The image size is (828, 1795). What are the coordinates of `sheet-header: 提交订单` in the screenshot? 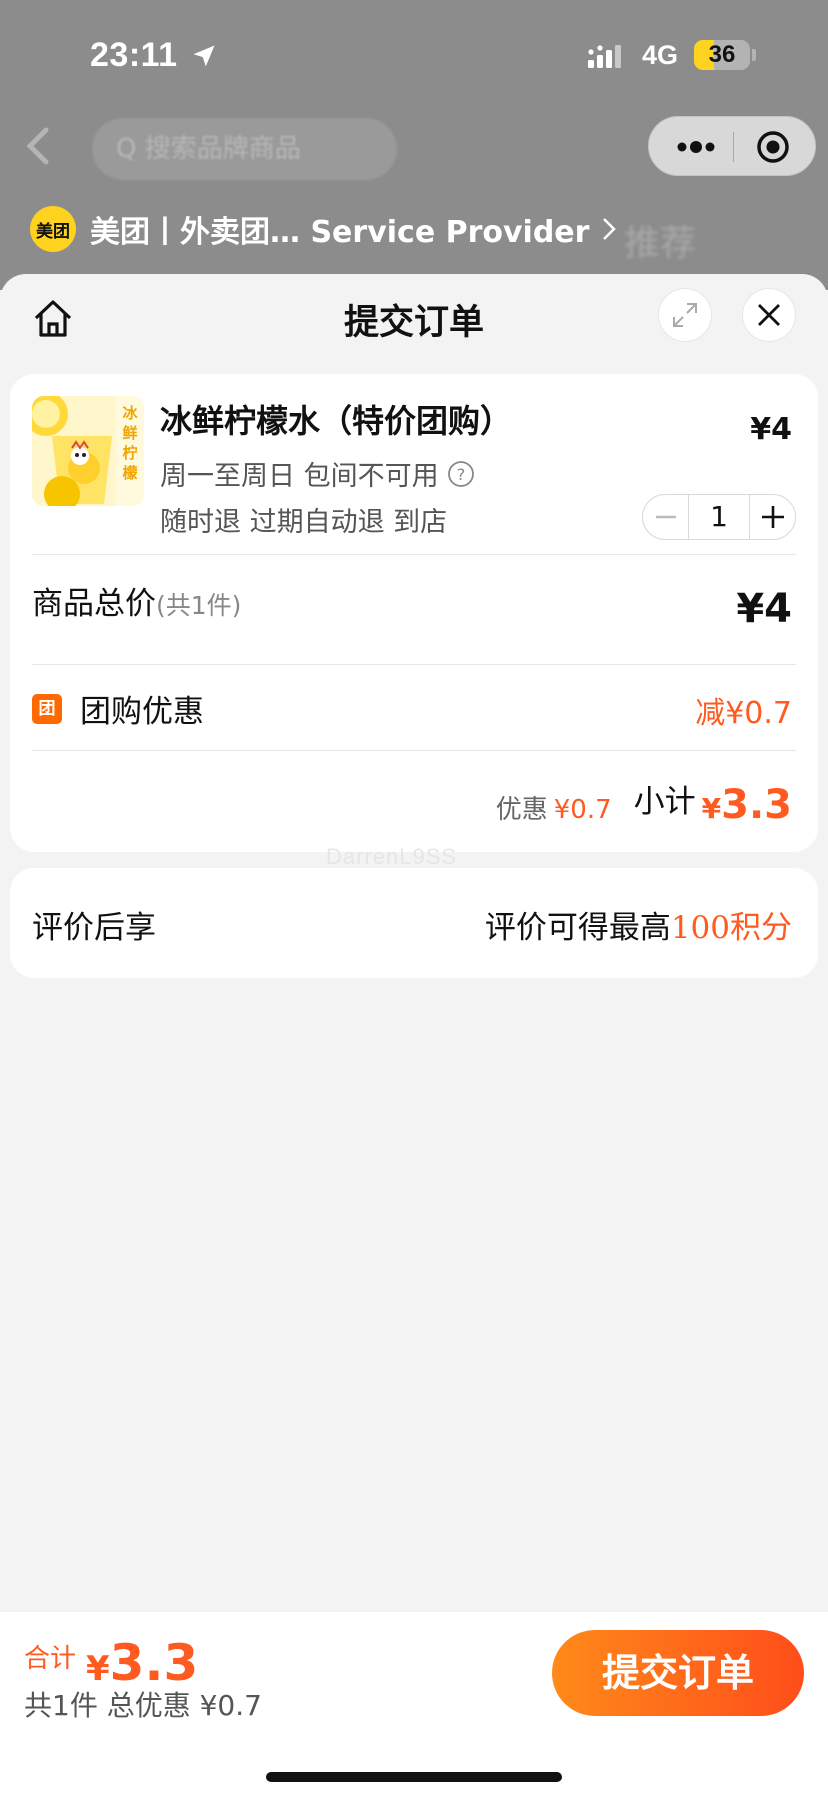 It's located at (414, 324).